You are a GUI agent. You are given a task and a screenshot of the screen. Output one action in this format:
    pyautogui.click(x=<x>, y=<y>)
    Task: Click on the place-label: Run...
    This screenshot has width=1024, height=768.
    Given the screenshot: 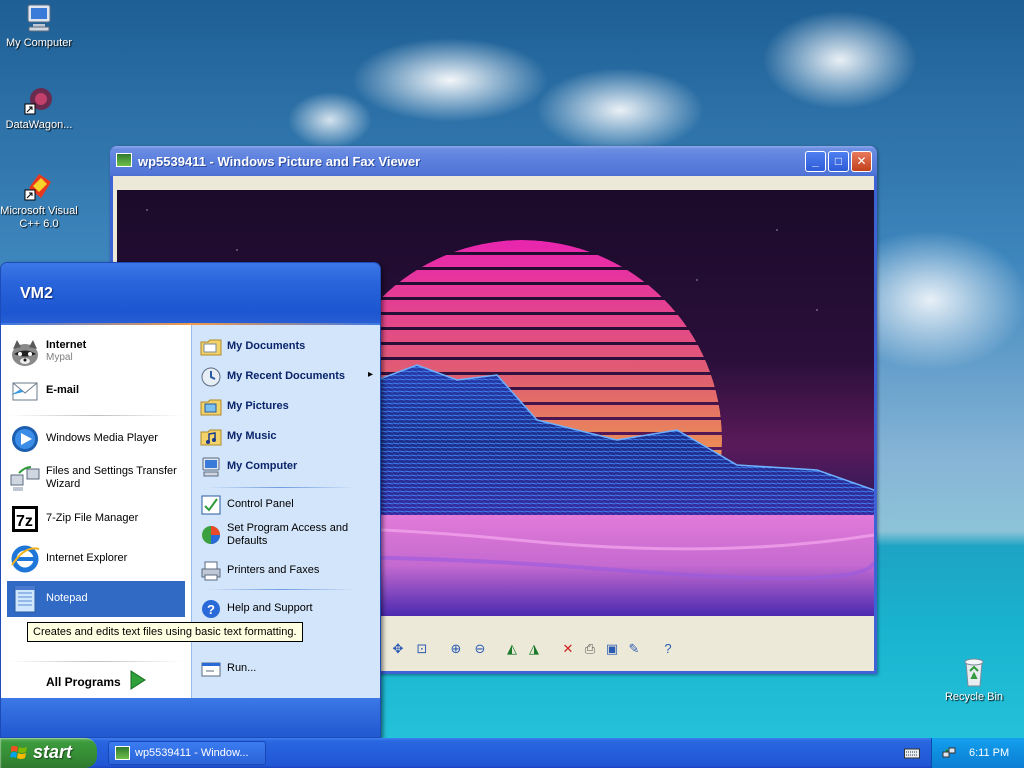 What is the action you would take?
    pyautogui.click(x=242, y=668)
    